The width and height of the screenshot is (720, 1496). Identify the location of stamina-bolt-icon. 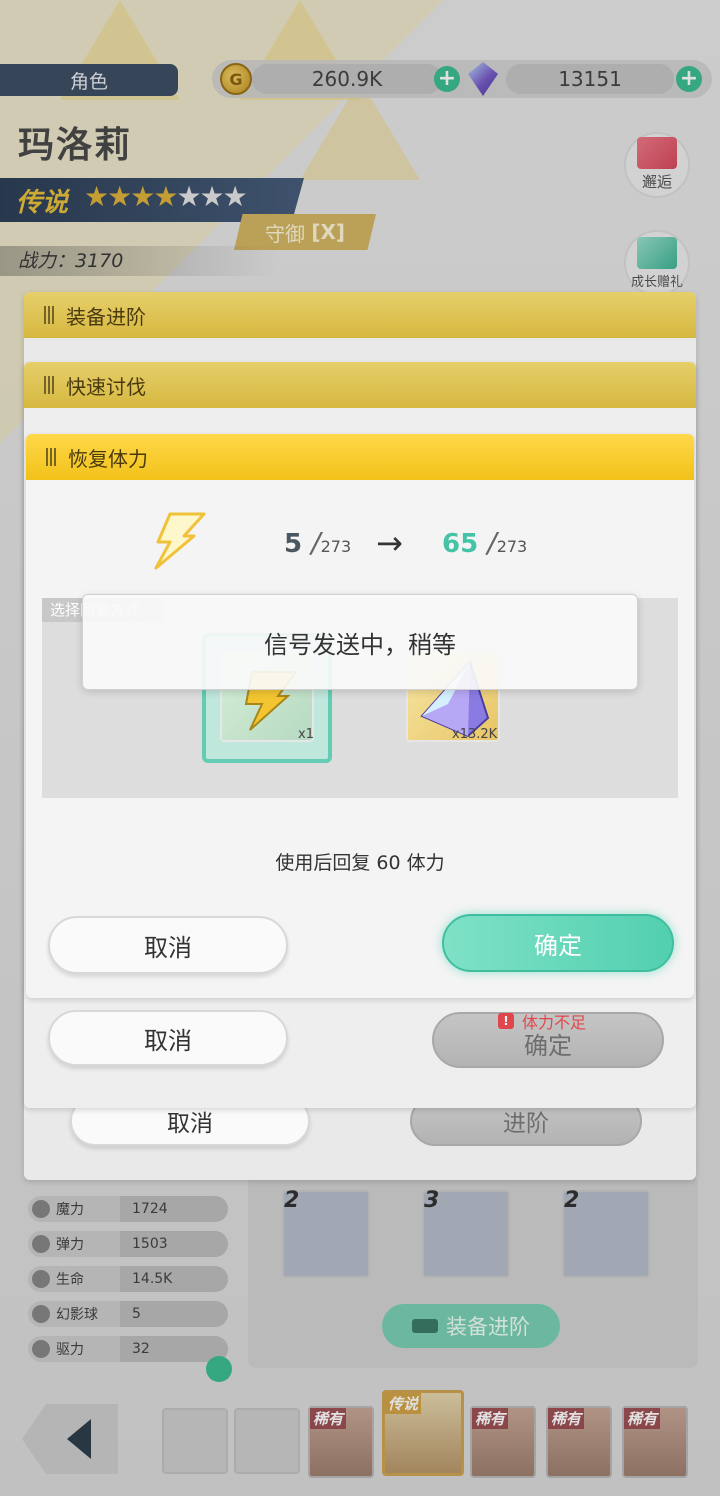
(180, 541).